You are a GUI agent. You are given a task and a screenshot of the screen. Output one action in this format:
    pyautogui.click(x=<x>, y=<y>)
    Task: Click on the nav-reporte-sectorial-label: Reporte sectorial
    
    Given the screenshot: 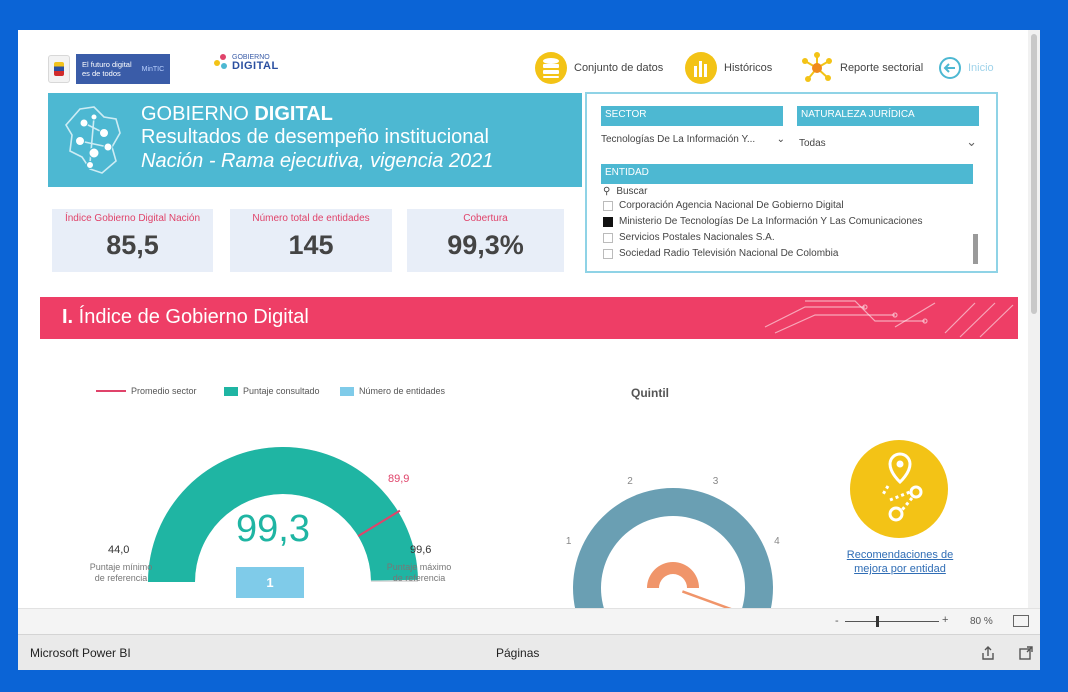 What is the action you would take?
    pyautogui.click(x=882, y=68)
    